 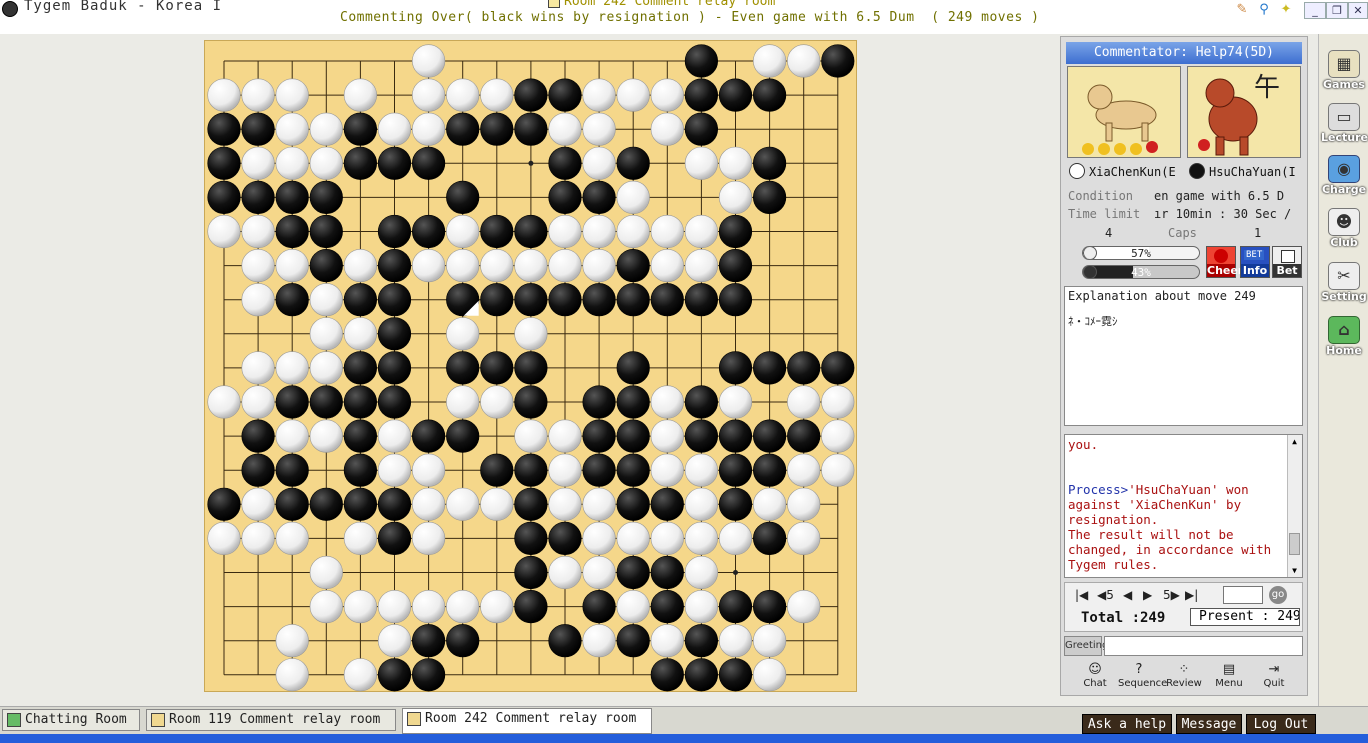 What do you see at coordinates (1120, 119) in the screenshot?
I see `dog-avatar-icon` at bounding box center [1120, 119].